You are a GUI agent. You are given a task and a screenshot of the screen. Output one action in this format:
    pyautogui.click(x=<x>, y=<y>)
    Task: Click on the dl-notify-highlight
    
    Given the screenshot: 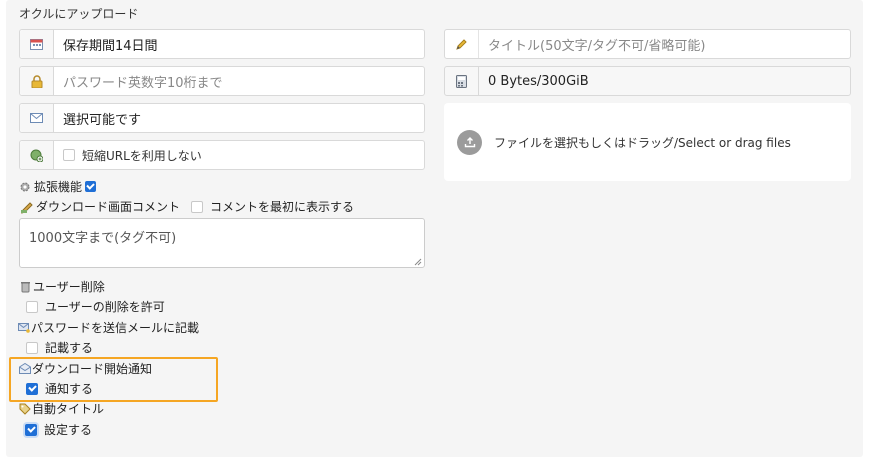 What is the action you would take?
    pyautogui.click(x=113, y=379)
    